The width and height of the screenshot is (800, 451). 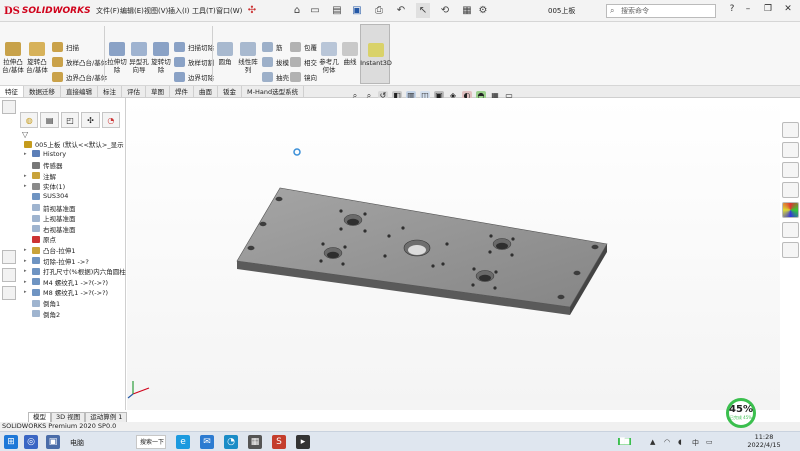 I want to click on save-icon: ▣, so click(x=357, y=10).